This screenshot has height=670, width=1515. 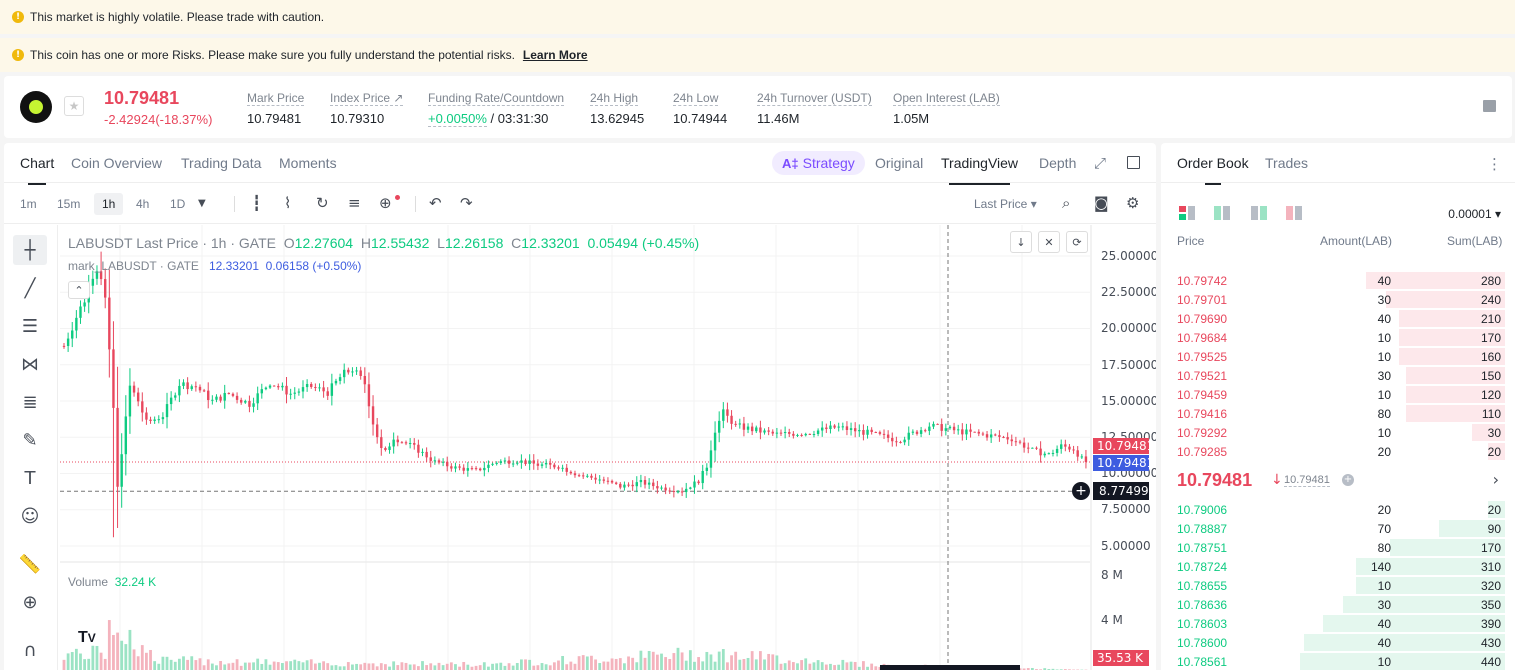 I want to click on ask-row: 10.79690 40 210, so click(x=1341, y=318).